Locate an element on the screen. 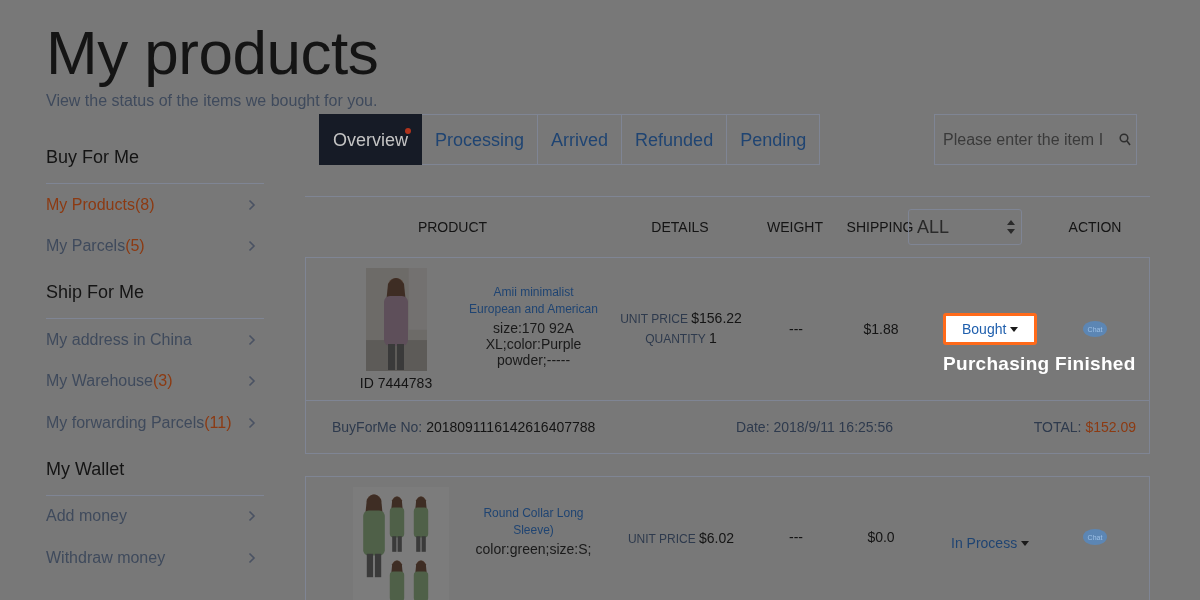 This screenshot has height=600, width=1200. sidebar-item: My Products(8) is located at coordinates (155, 205).